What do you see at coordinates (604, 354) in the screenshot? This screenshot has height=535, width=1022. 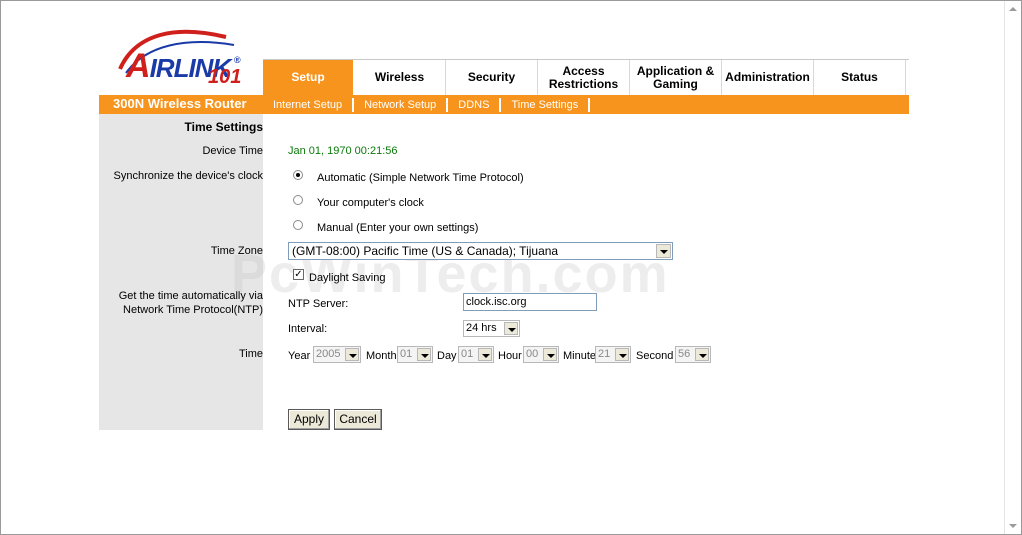 I see `minute-value: 21` at bounding box center [604, 354].